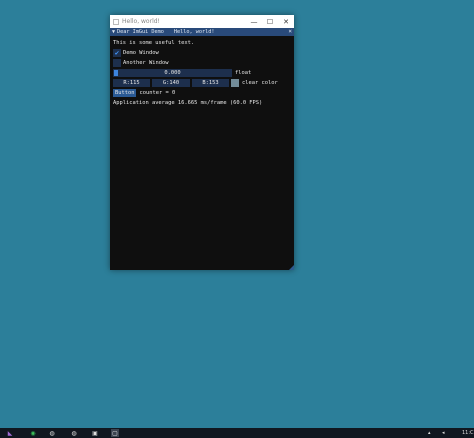  I want to click on unreal-icon-2: ◍, so click(74, 433).